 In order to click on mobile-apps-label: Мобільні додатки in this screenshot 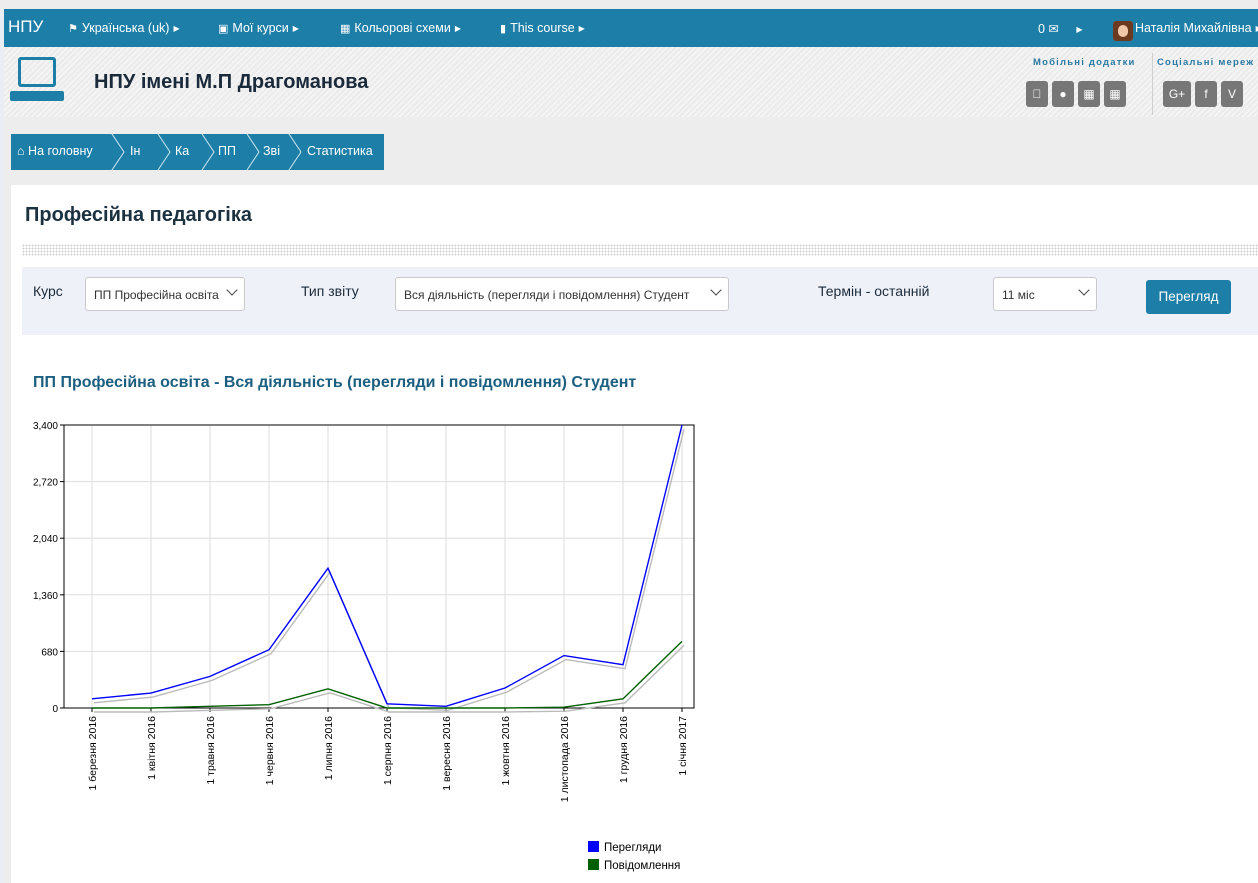, I will do `click(1084, 62)`.